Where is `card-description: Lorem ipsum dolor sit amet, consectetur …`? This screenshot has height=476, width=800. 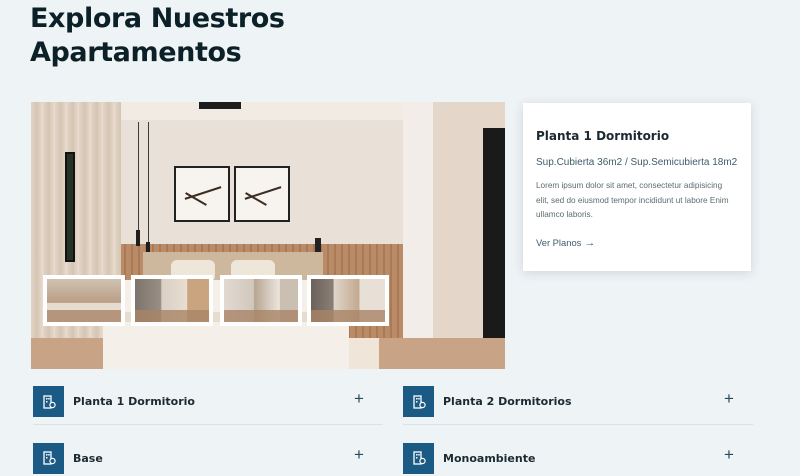
card-description: Lorem ipsum dolor sit amet, consectetur … is located at coordinates (632, 200).